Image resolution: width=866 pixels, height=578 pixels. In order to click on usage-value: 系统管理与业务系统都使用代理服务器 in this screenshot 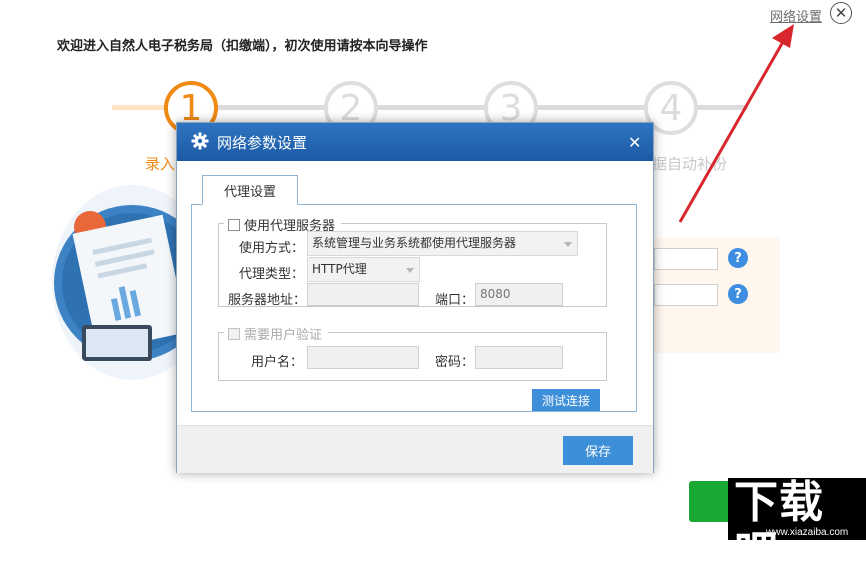, I will do `click(414, 243)`.